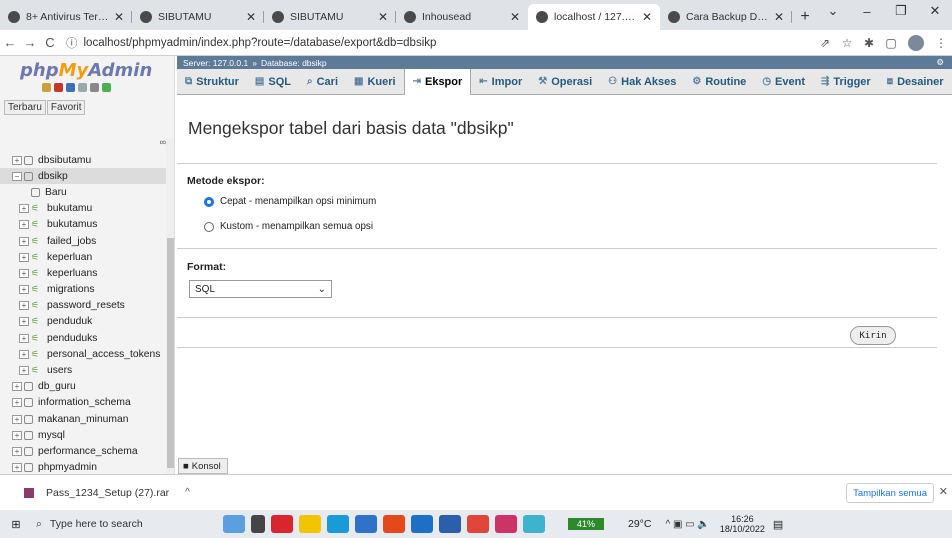 Image resolution: width=952 pixels, height=538 pixels. I want to click on tab-event: ◷ Event, so click(783, 82).